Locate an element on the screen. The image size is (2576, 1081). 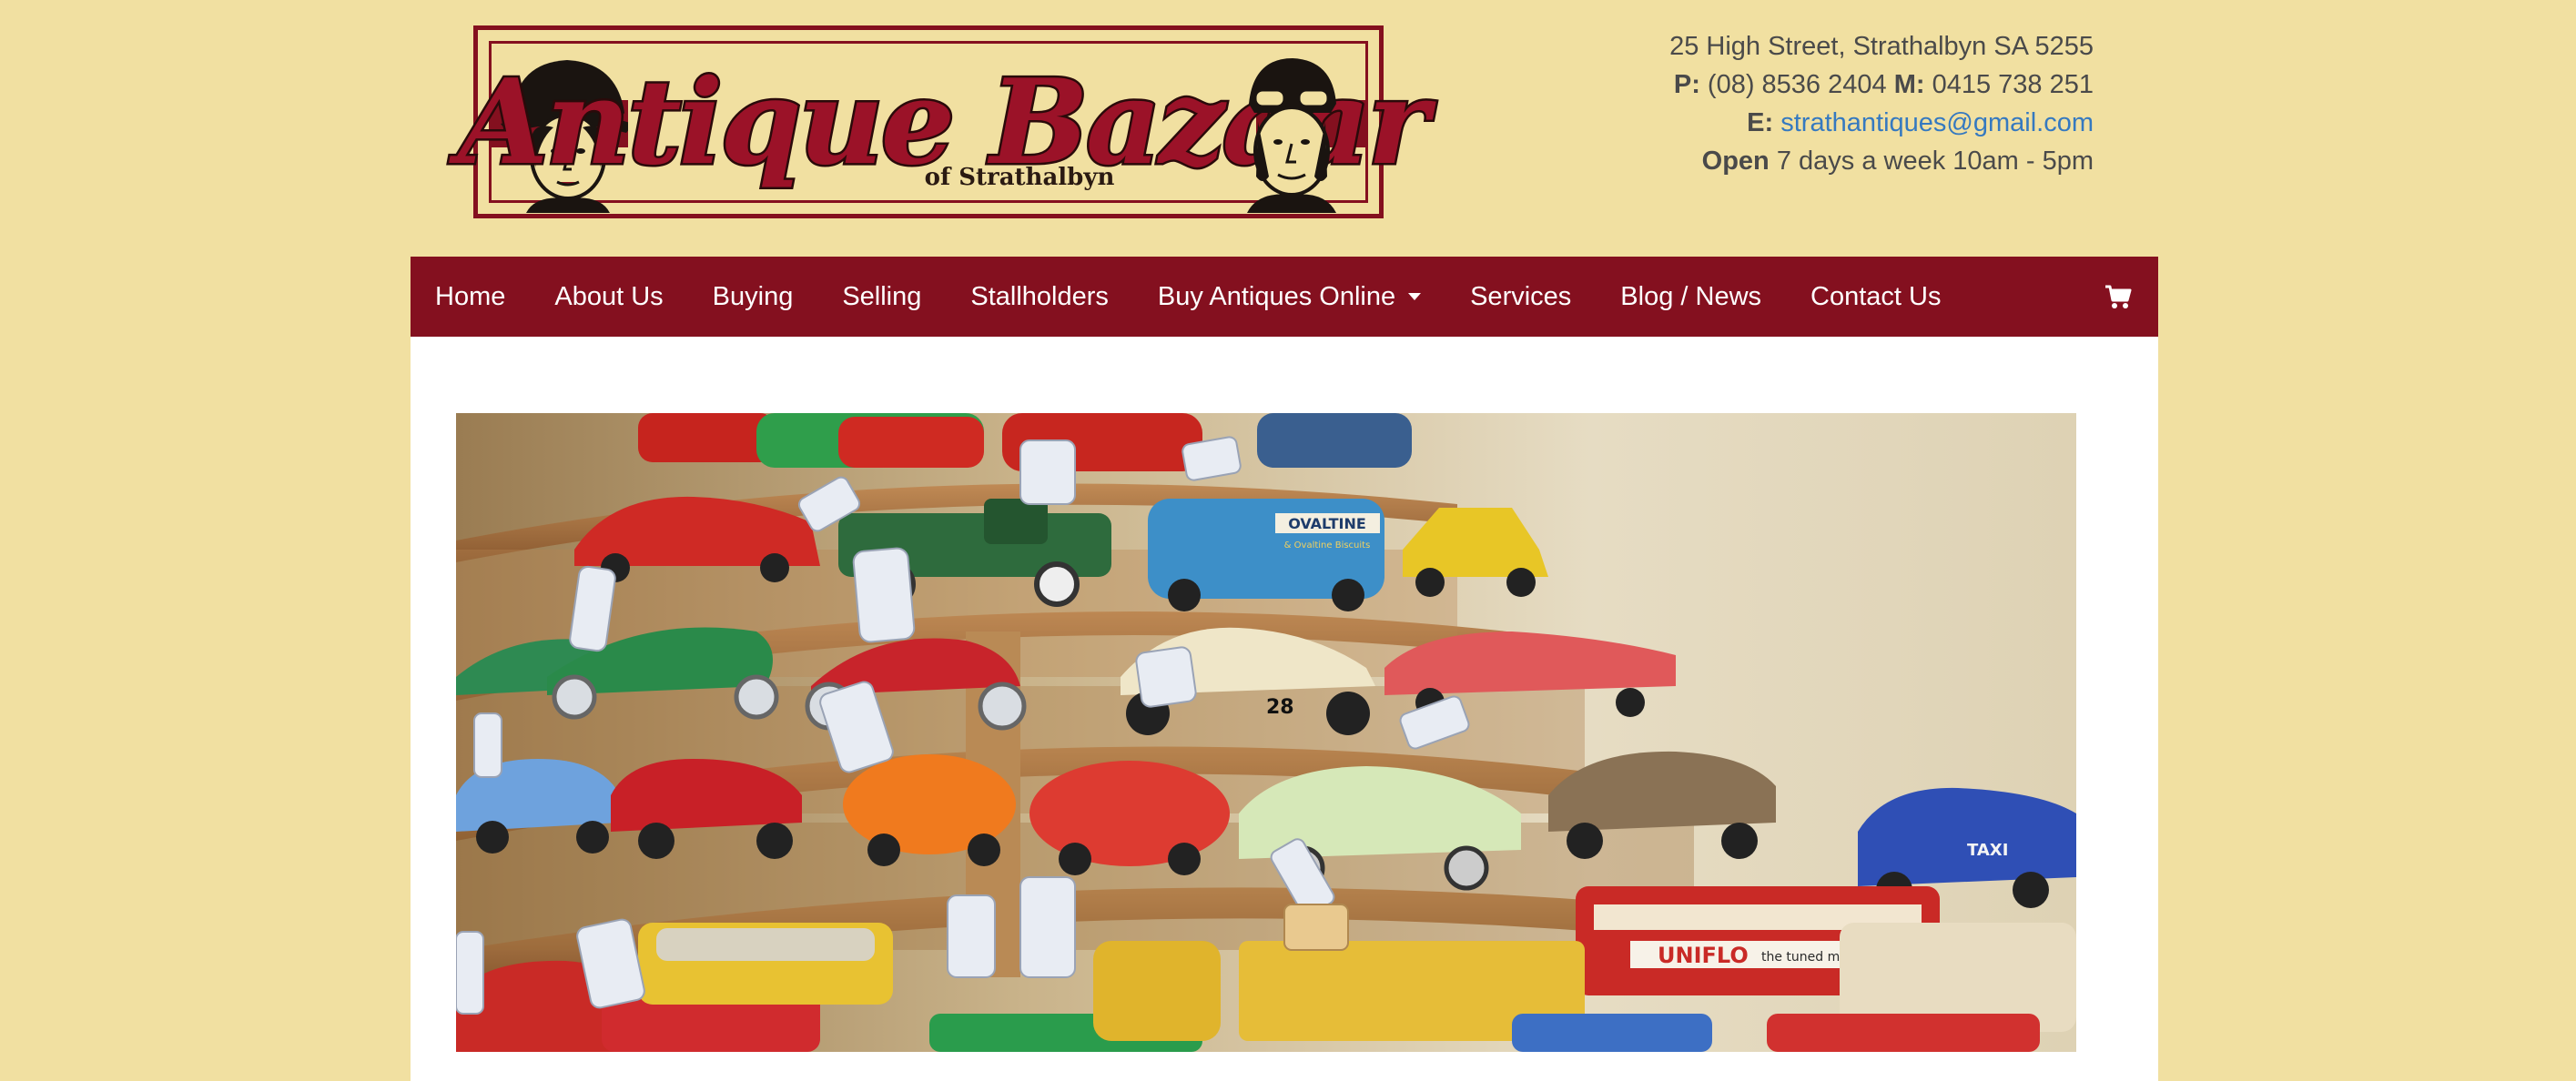
nav-item-services: Services is located at coordinates (1520, 297).